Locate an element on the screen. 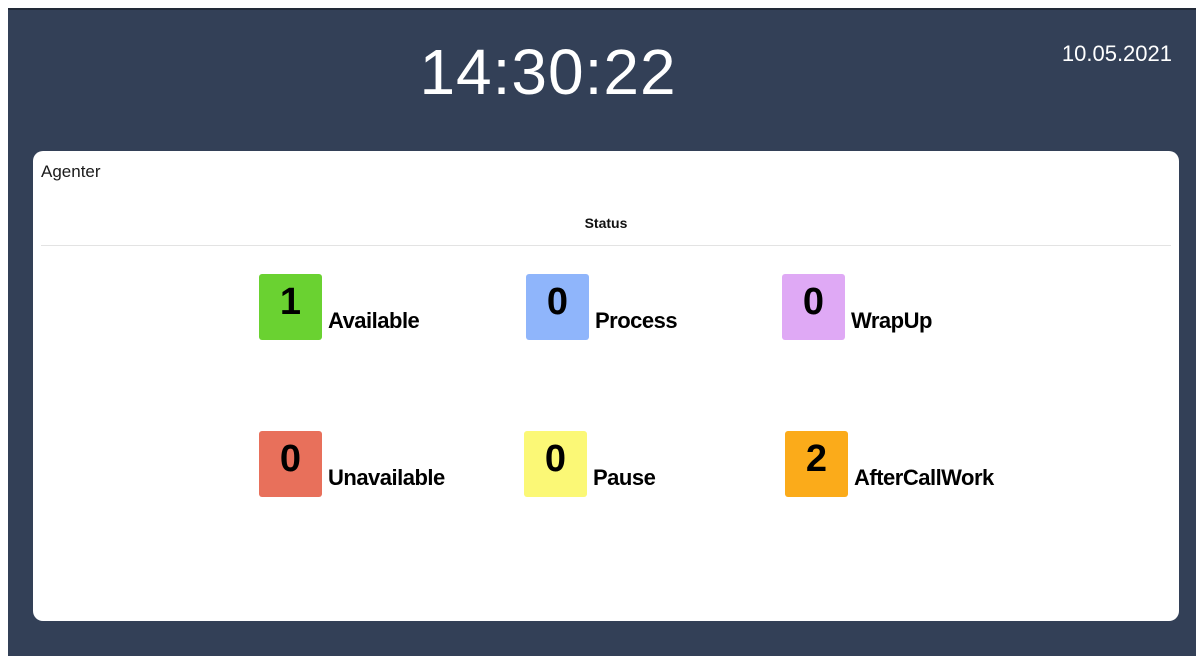 The width and height of the screenshot is (1196, 656). status-label: WrapUp is located at coordinates (891, 320).